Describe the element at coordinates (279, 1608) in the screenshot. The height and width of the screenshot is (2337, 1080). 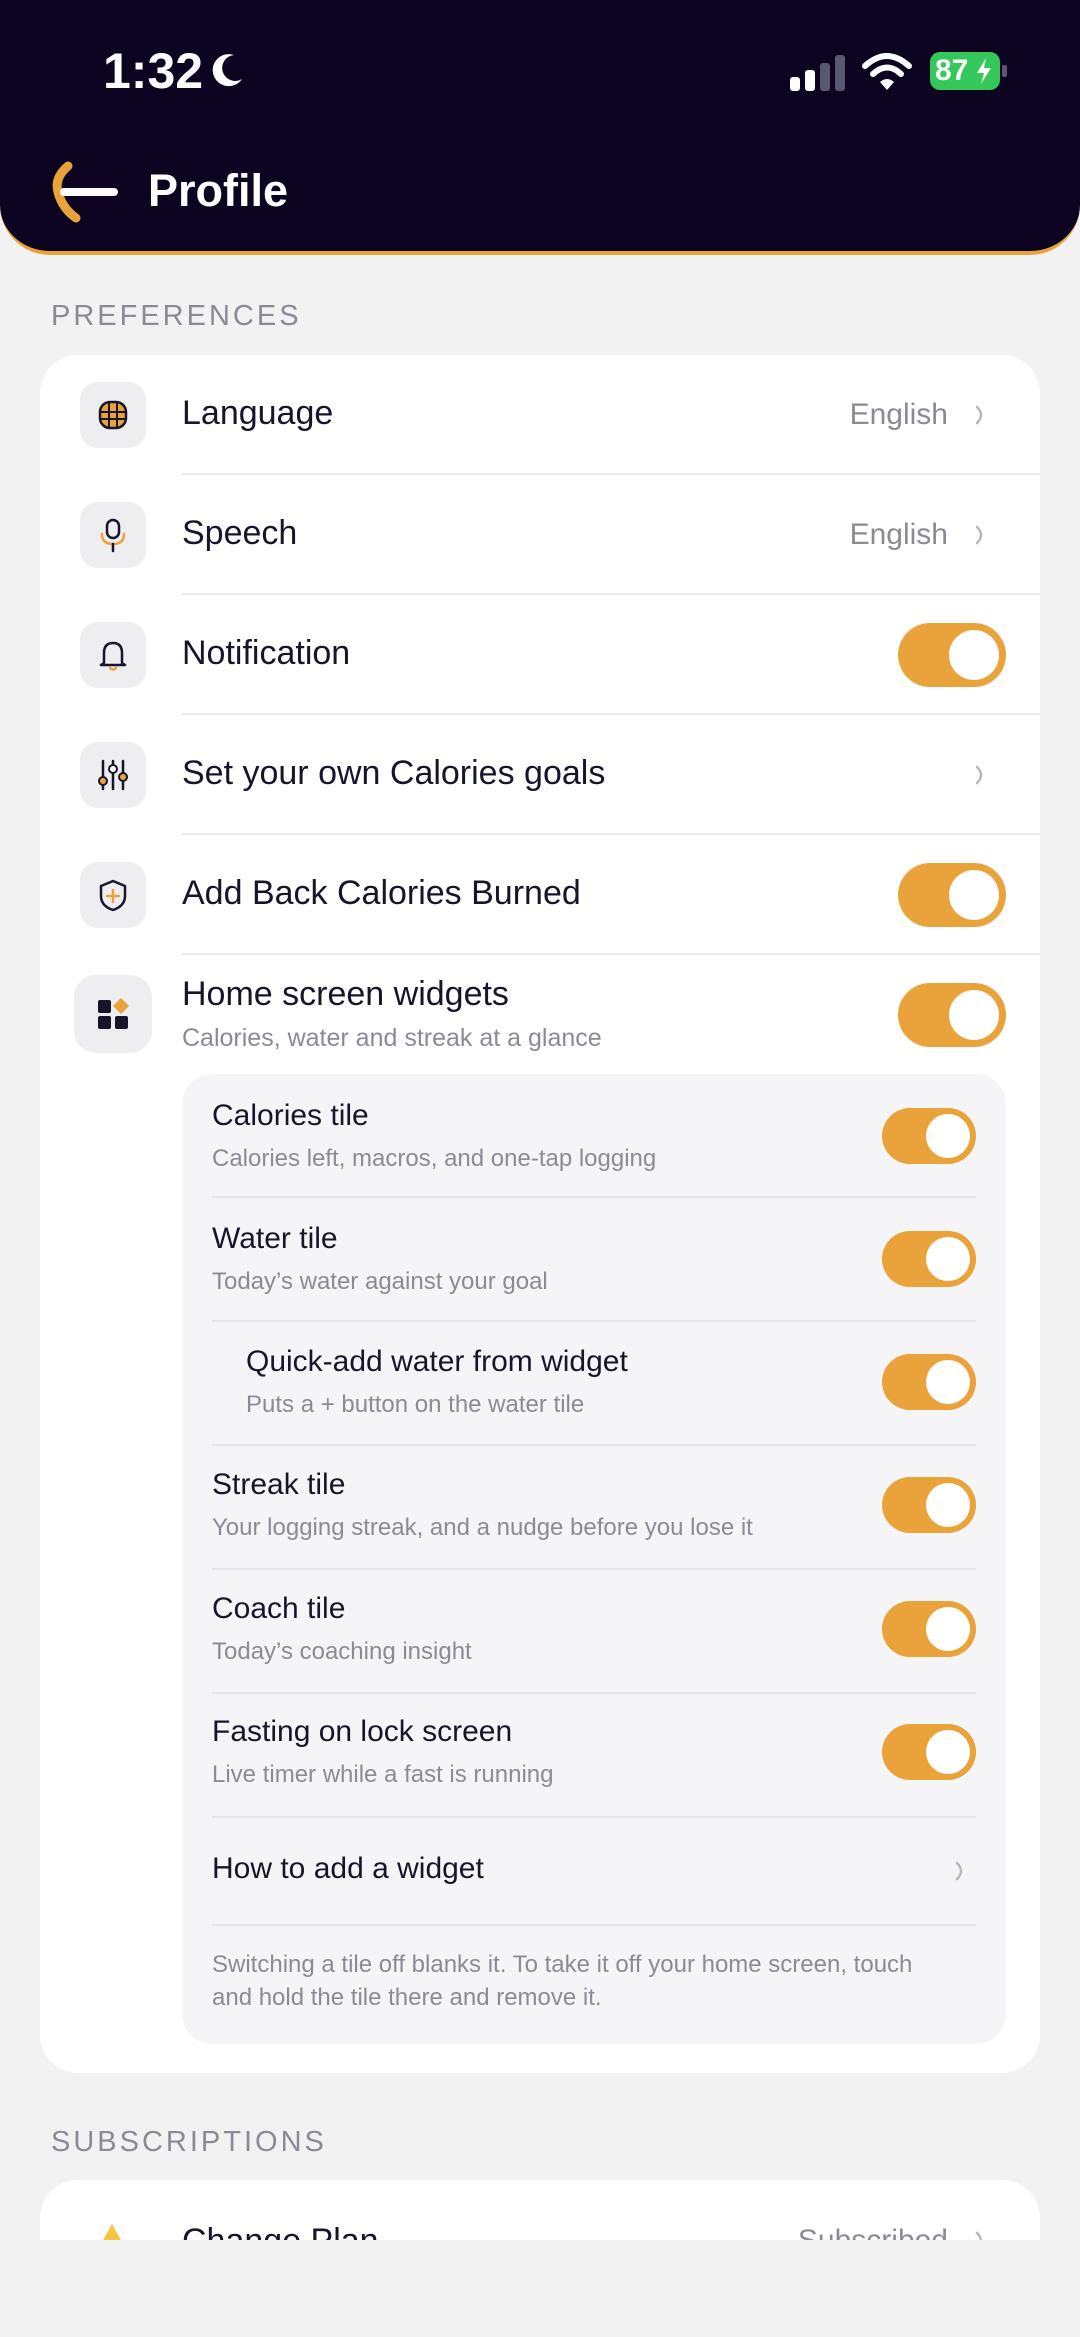
I see `coach-tile-title: Coach tile` at that location.